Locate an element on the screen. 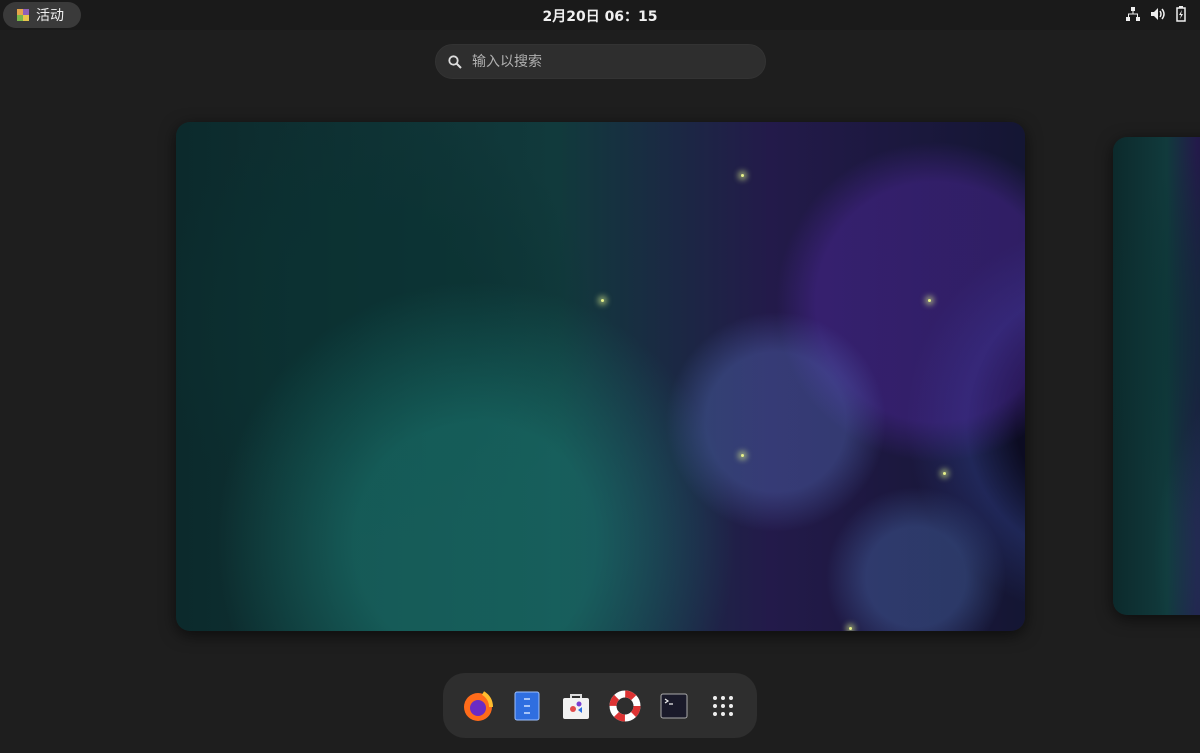 The image size is (1200, 753). dock-item-firefox is located at coordinates (478, 706).